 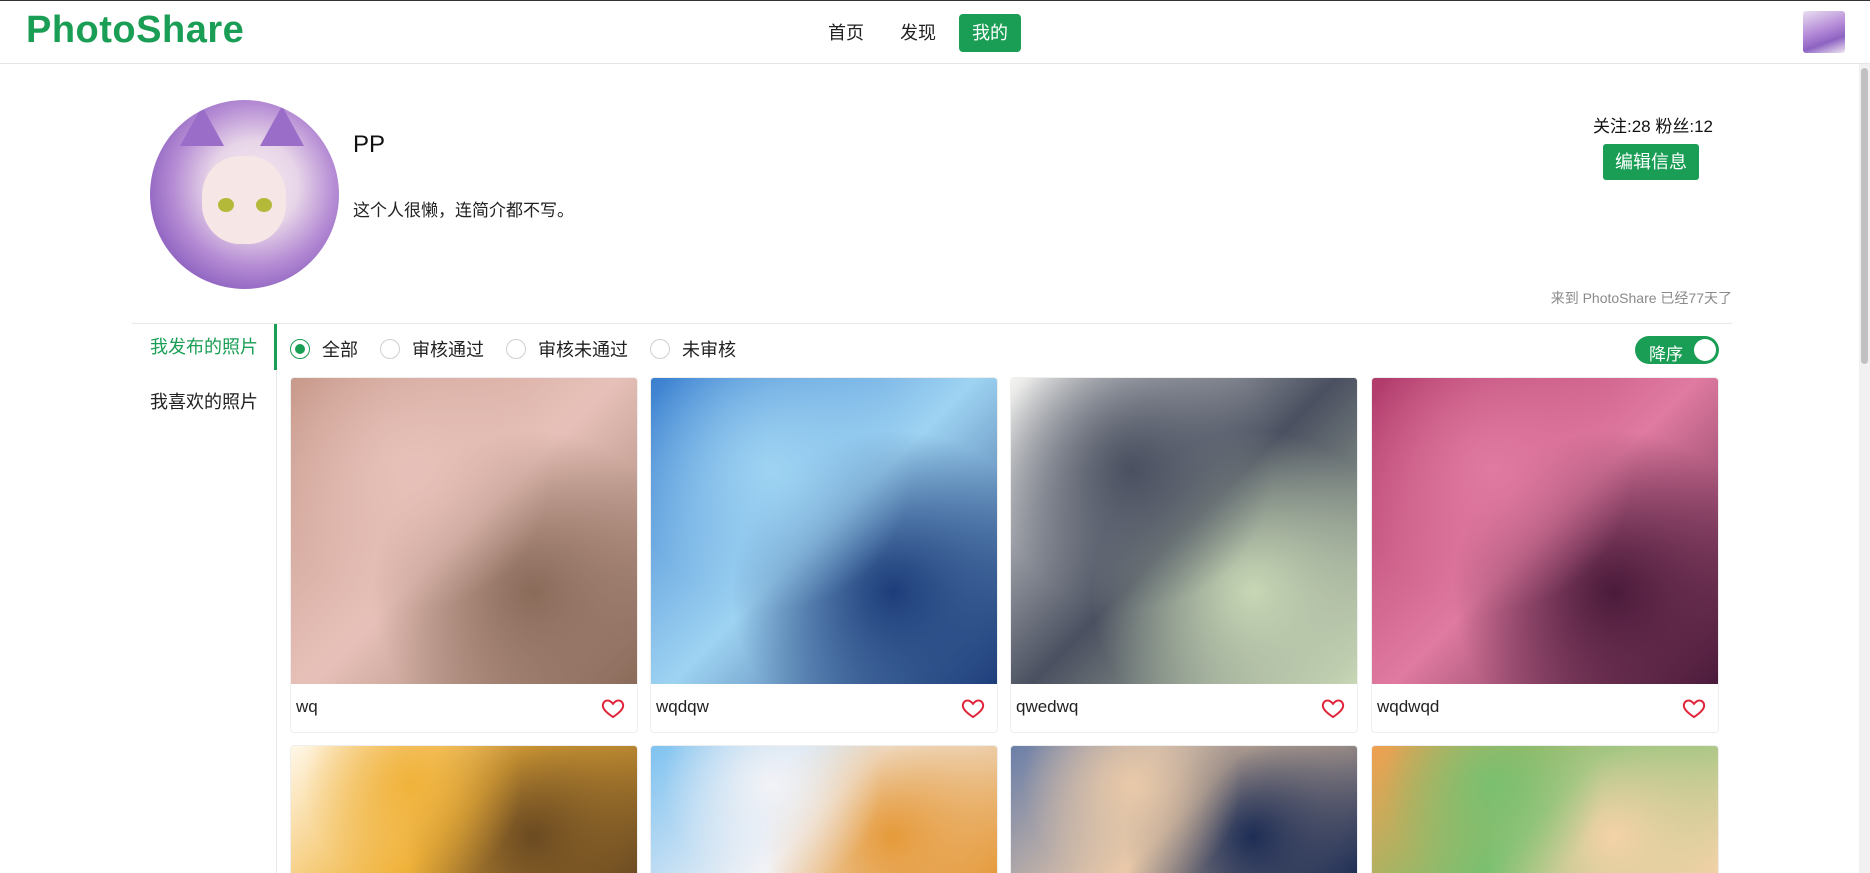 What do you see at coordinates (369, 144) in the screenshot?
I see `profile-username: PP` at bounding box center [369, 144].